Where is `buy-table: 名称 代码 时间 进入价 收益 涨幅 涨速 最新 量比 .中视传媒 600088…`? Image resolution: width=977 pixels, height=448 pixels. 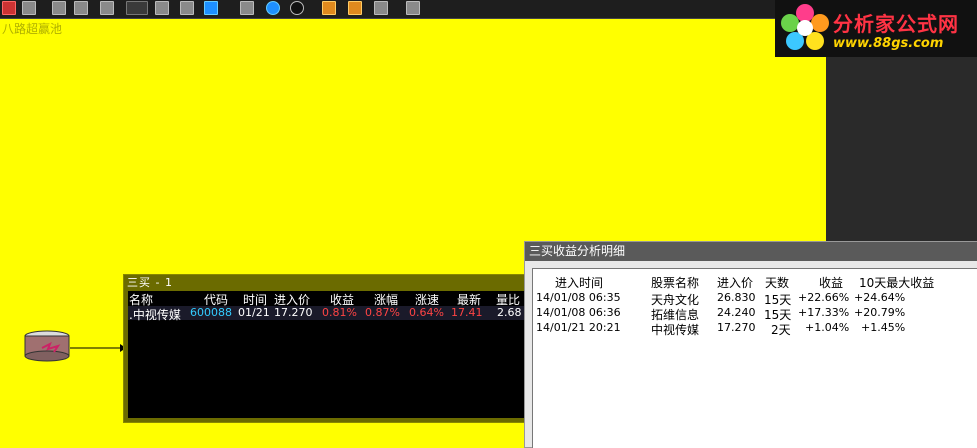 buy-table: 名称 代码 时间 进入价 收益 涨幅 涨速 最新 量比 .中视传媒 600088… is located at coordinates (329, 354).